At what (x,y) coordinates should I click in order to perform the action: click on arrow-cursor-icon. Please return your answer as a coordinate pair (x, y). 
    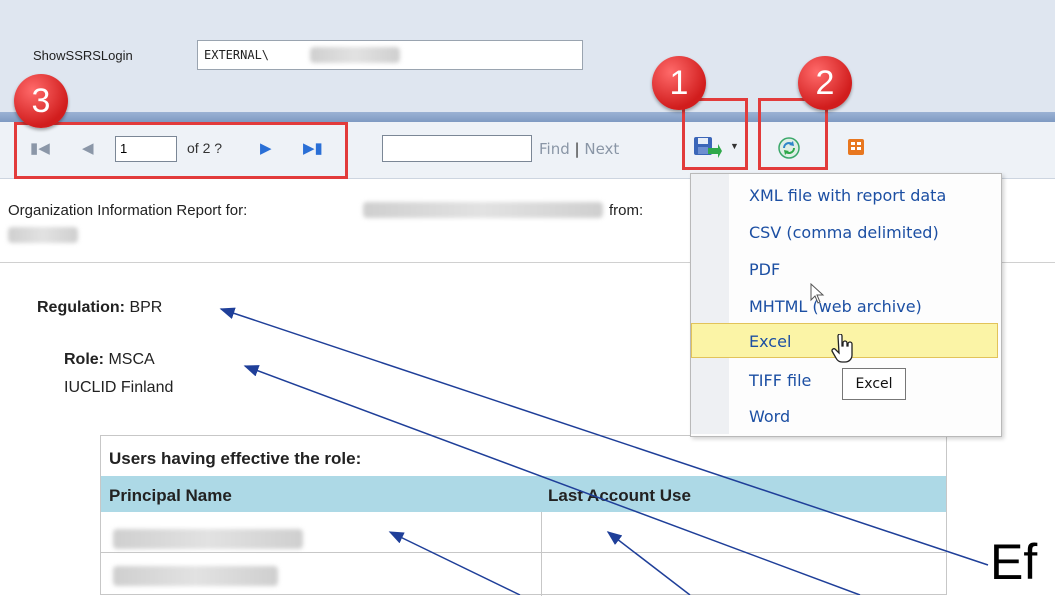
    Looking at the image, I should click on (817, 293).